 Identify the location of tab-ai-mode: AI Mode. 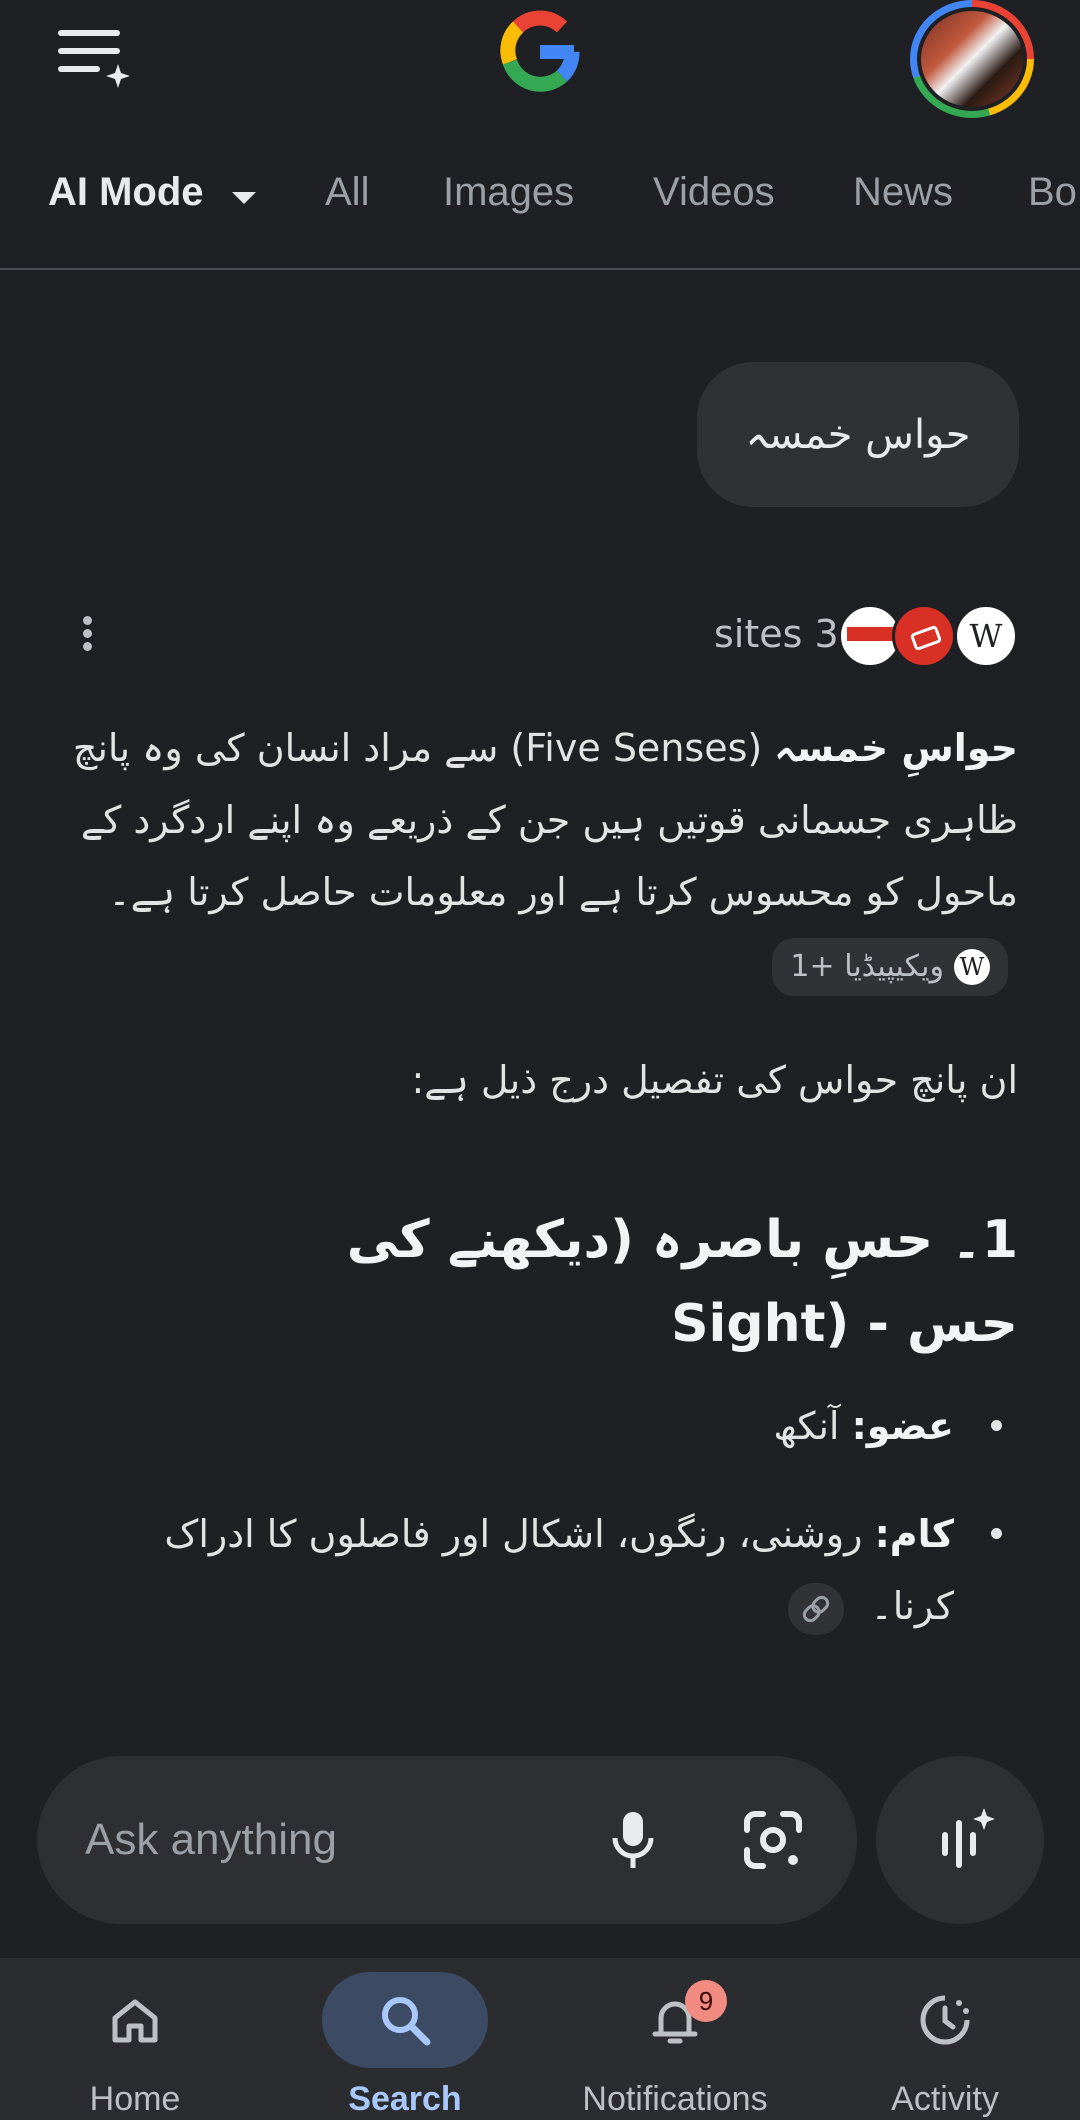
(126, 192).